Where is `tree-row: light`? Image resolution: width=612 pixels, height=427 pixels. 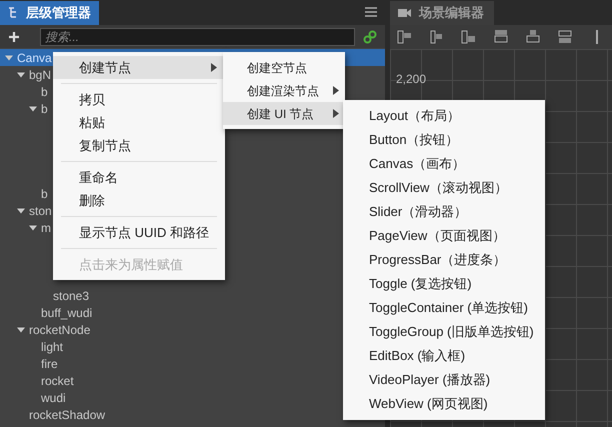
tree-row: light is located at coordinates (32, 346).